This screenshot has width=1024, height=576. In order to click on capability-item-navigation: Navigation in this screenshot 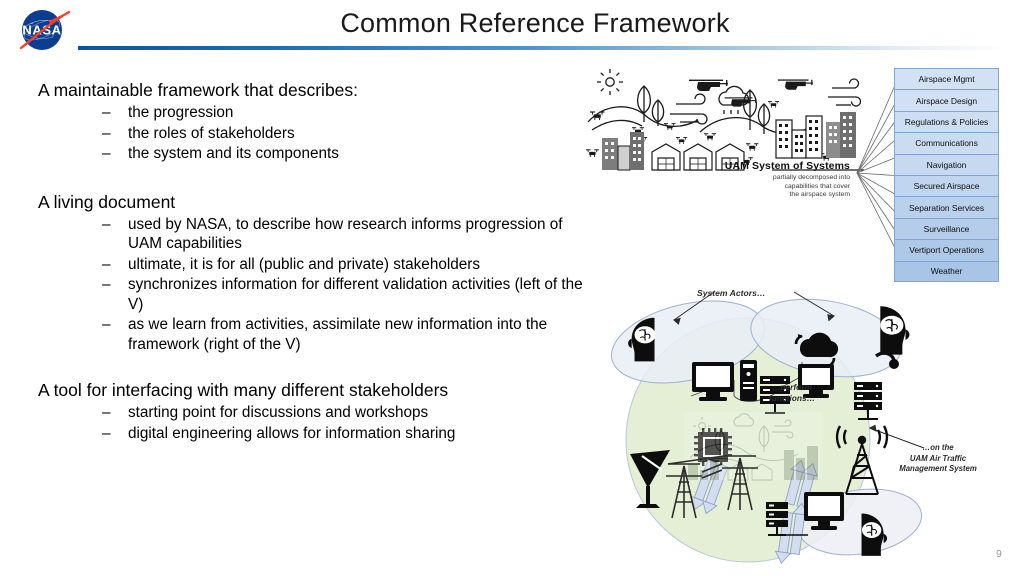, I will do `click(946, 164)`.